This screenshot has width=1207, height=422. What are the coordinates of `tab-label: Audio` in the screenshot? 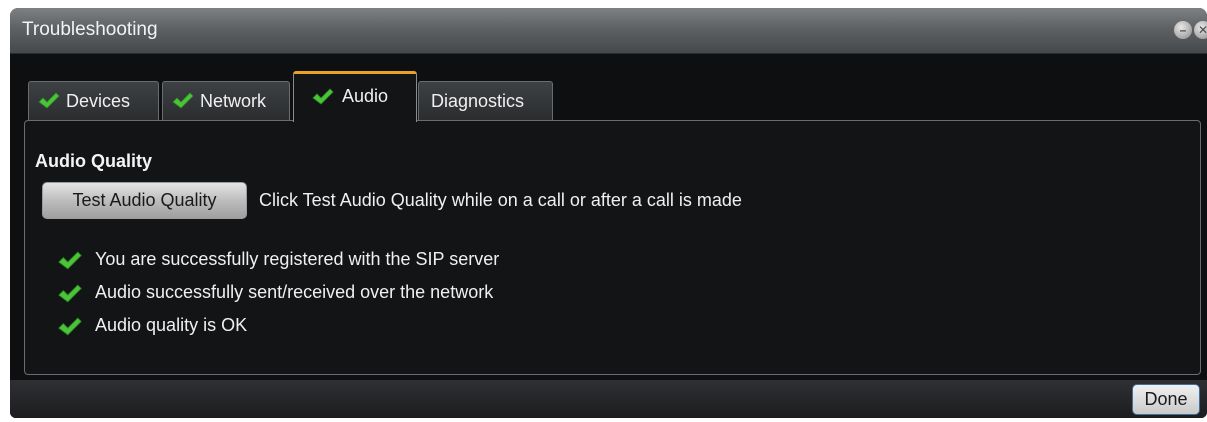 It's located at (365, 96).